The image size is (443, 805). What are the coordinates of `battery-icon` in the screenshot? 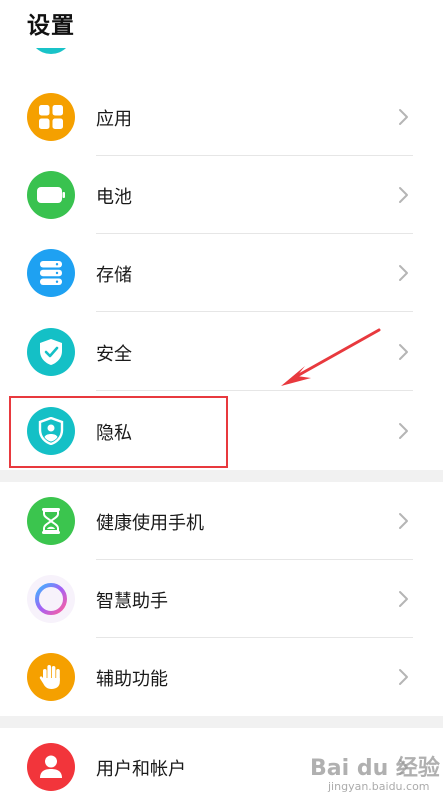 It's located at (51, 195).